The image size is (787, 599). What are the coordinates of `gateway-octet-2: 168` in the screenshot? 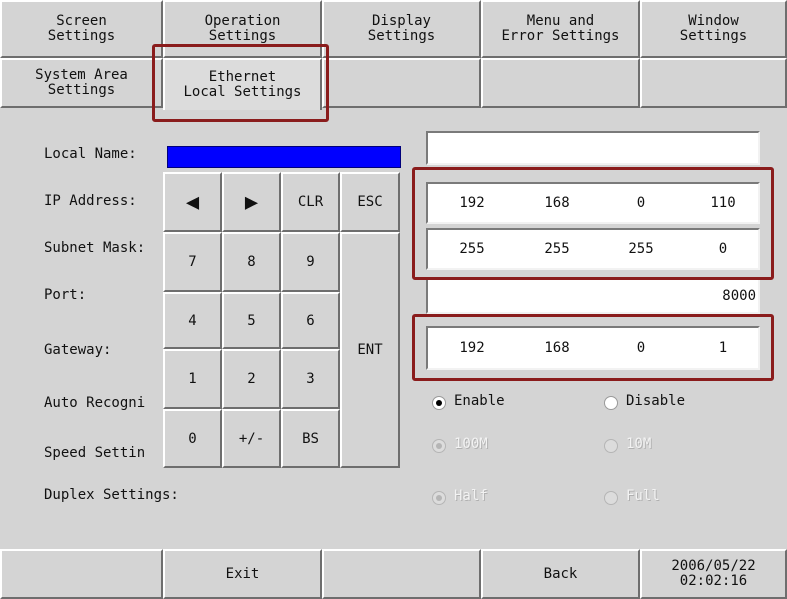 It's located at (557, 348).